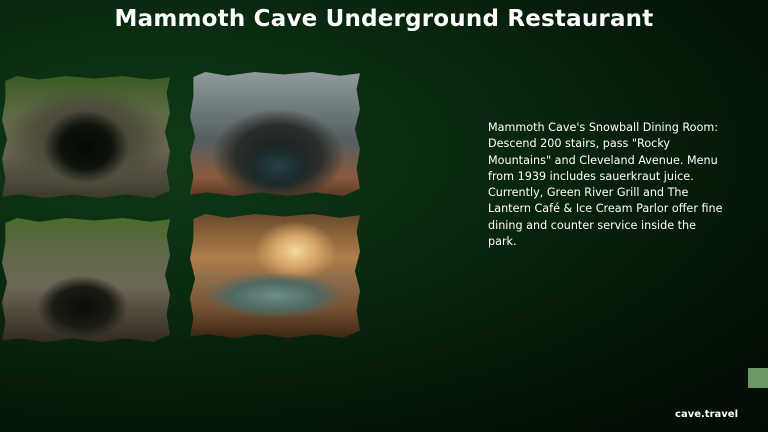  Describe the element at coordinates (758, 378) in the screenshot. I see `corner-accent-block` at that location.